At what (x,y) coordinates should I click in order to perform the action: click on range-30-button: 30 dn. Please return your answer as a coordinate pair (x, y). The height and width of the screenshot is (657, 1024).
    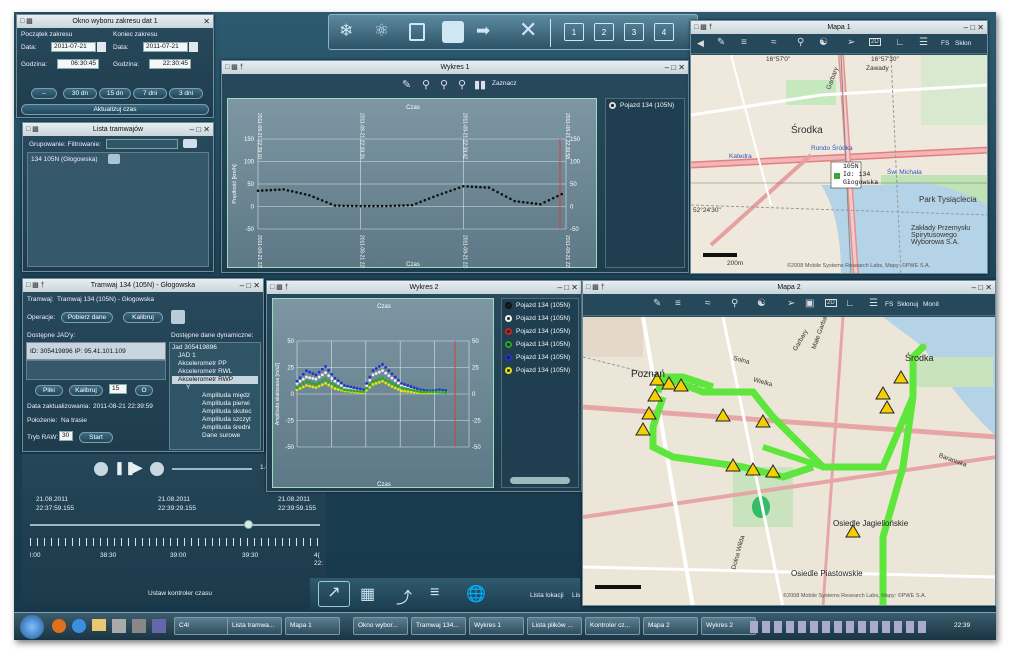
    Looking at the image, I should click on (80, 93).